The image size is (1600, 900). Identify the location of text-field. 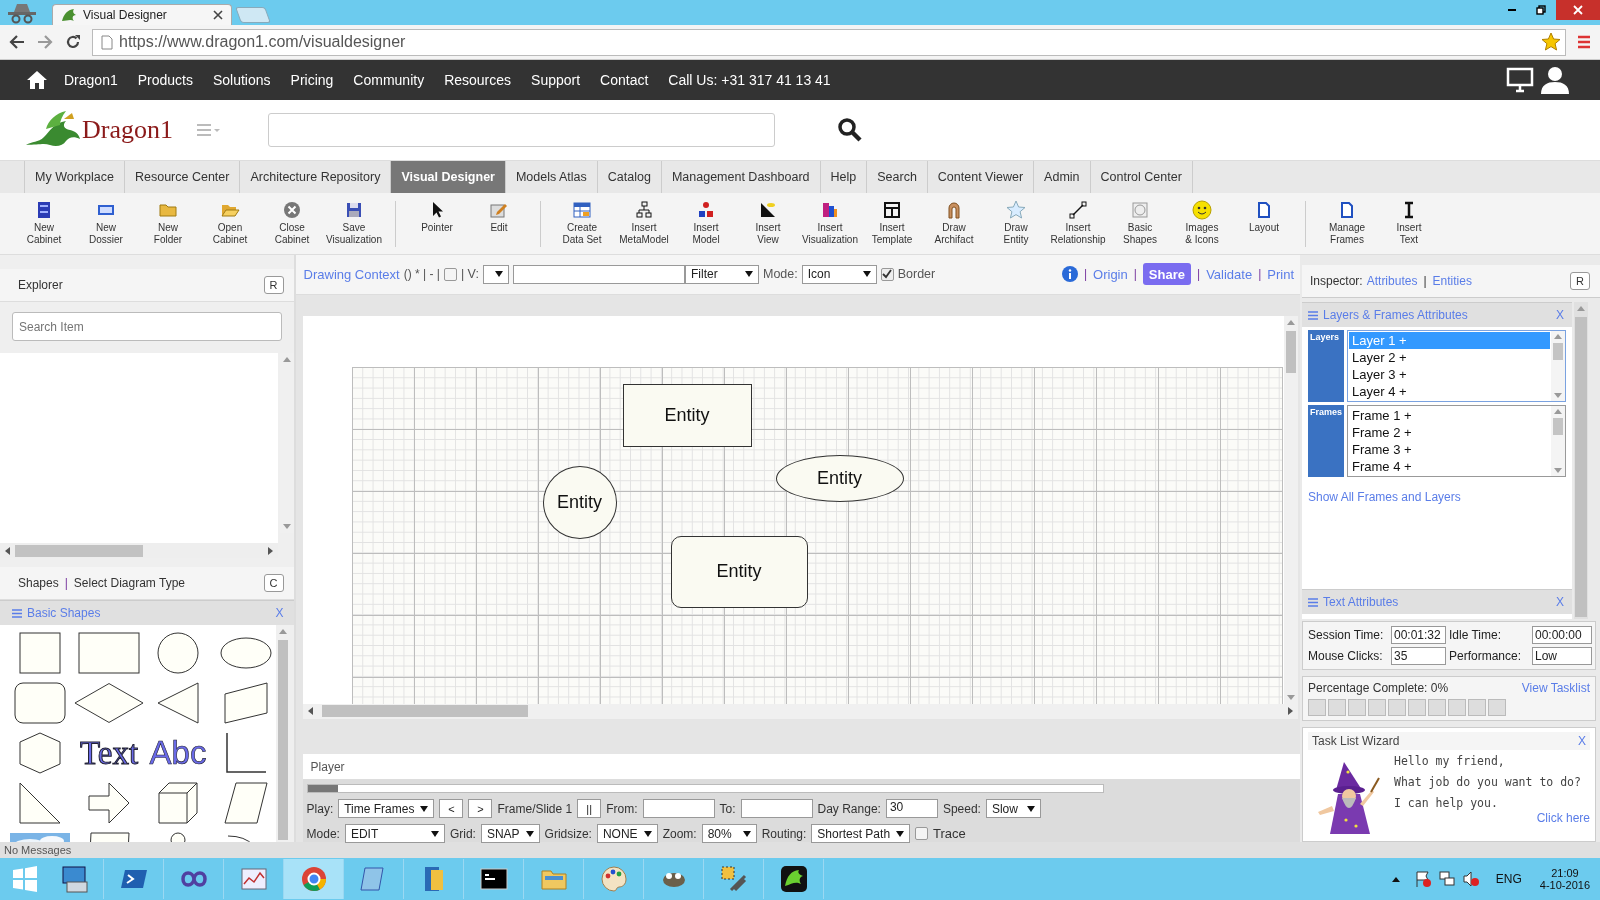
(598, 274).